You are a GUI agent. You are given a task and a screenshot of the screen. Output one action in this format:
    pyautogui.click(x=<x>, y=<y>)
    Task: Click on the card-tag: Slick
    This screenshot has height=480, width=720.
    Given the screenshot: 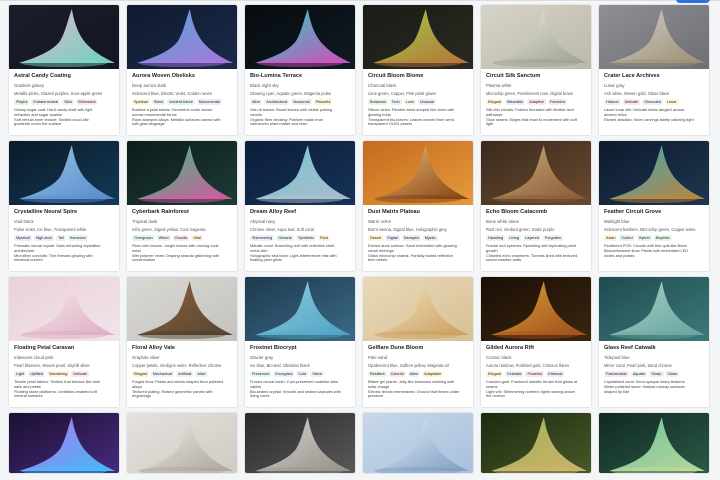 What is the action you would take?
    pyautogui.click(x=68, y=102)
    